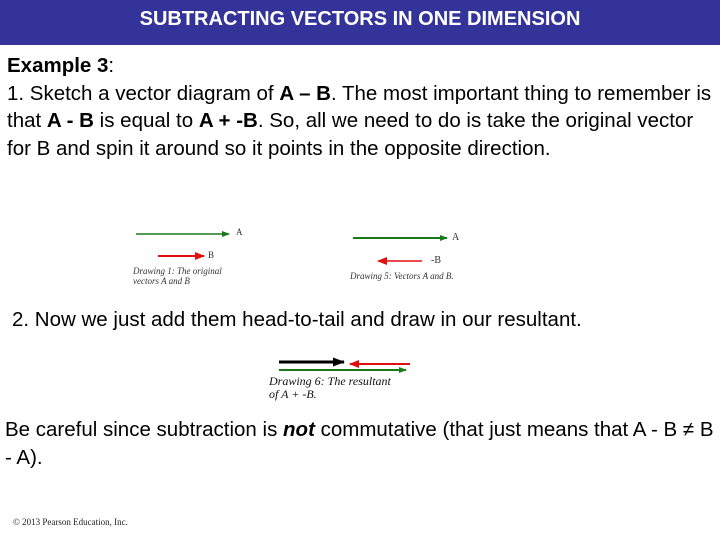  Describe the element at coordinates (161, 281) in the screenshot. I see `caption-line: vectors A and B` at that location.